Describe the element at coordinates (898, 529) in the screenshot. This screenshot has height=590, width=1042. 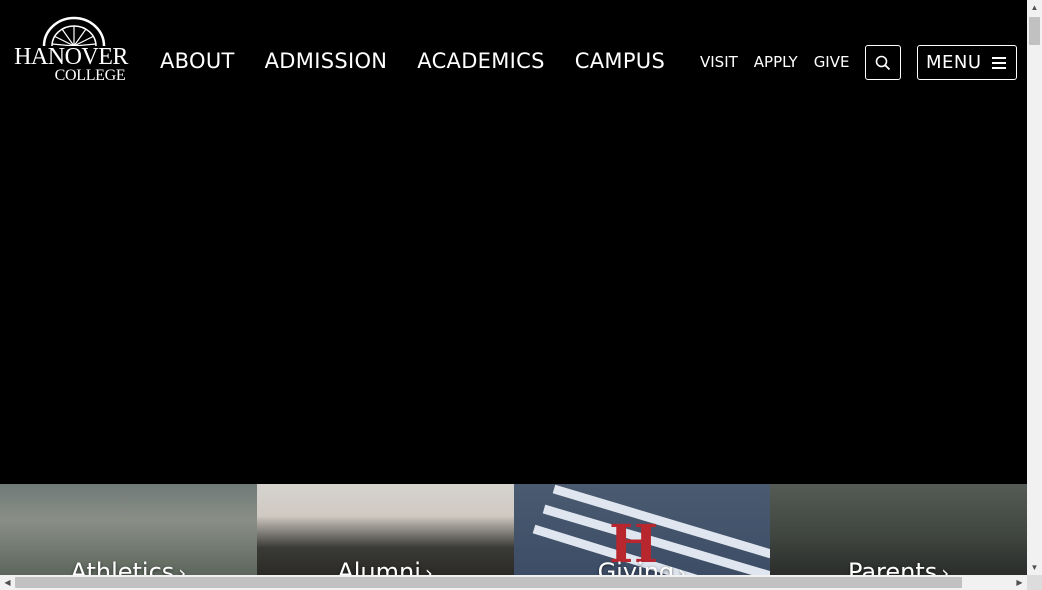
I see `tile-parents: Parents ›` at that location.